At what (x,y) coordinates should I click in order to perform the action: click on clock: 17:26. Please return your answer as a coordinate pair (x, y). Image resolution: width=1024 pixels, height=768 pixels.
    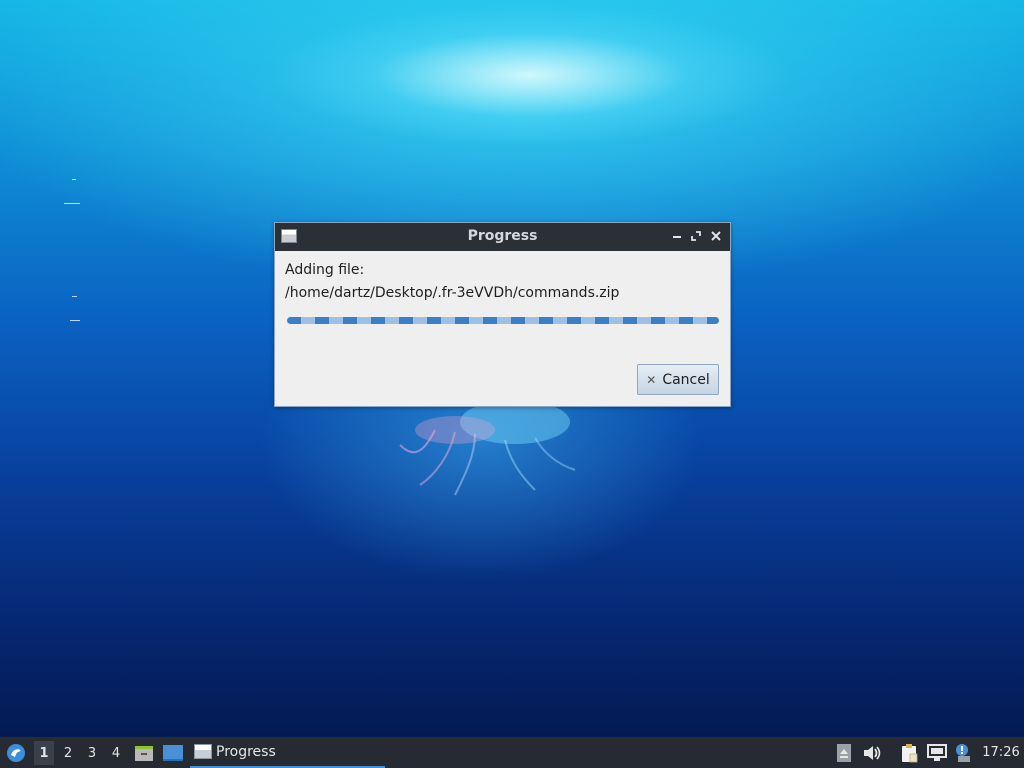
    Looking at the image, I should click on (1001, 752).